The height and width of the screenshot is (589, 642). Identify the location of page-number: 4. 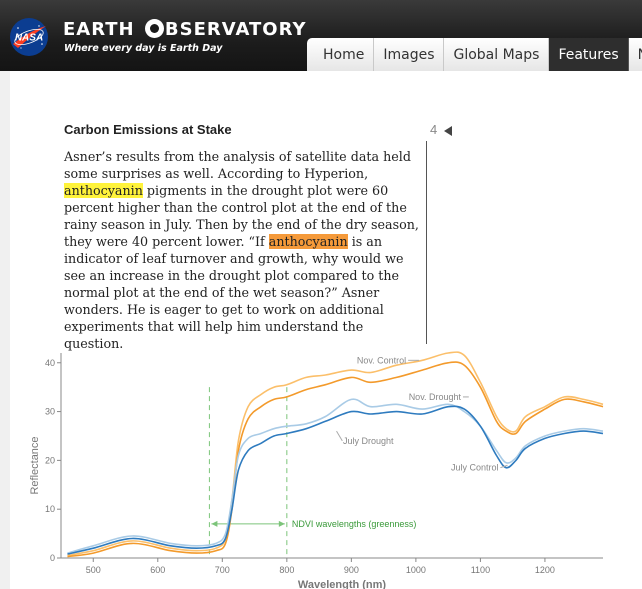
(434, 129).